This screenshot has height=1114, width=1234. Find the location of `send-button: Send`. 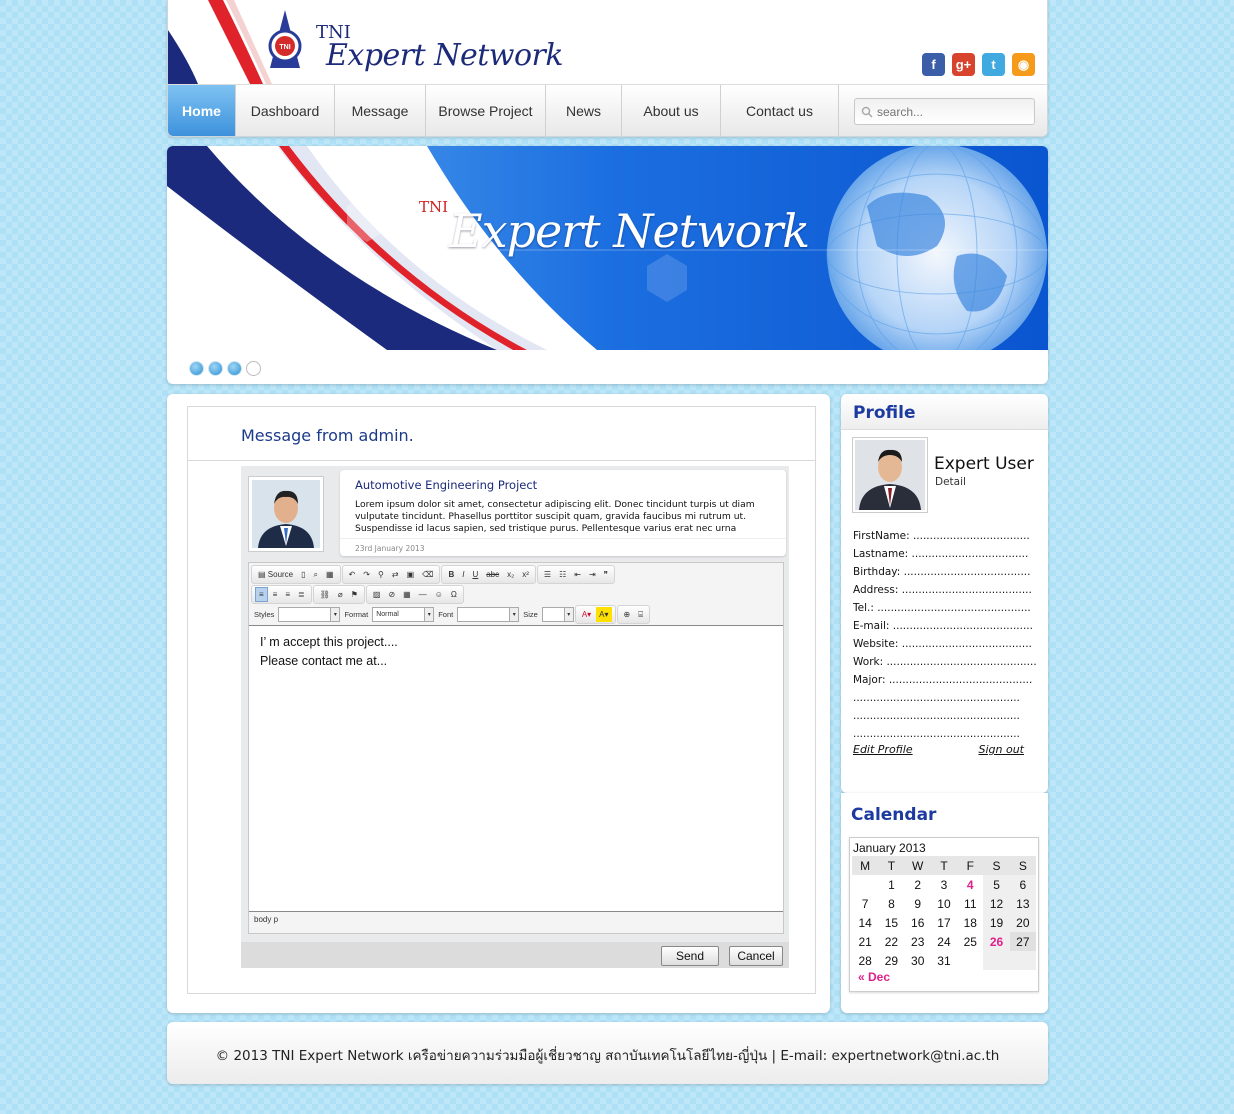

send-button: Send is located at coordinates (690, 956).